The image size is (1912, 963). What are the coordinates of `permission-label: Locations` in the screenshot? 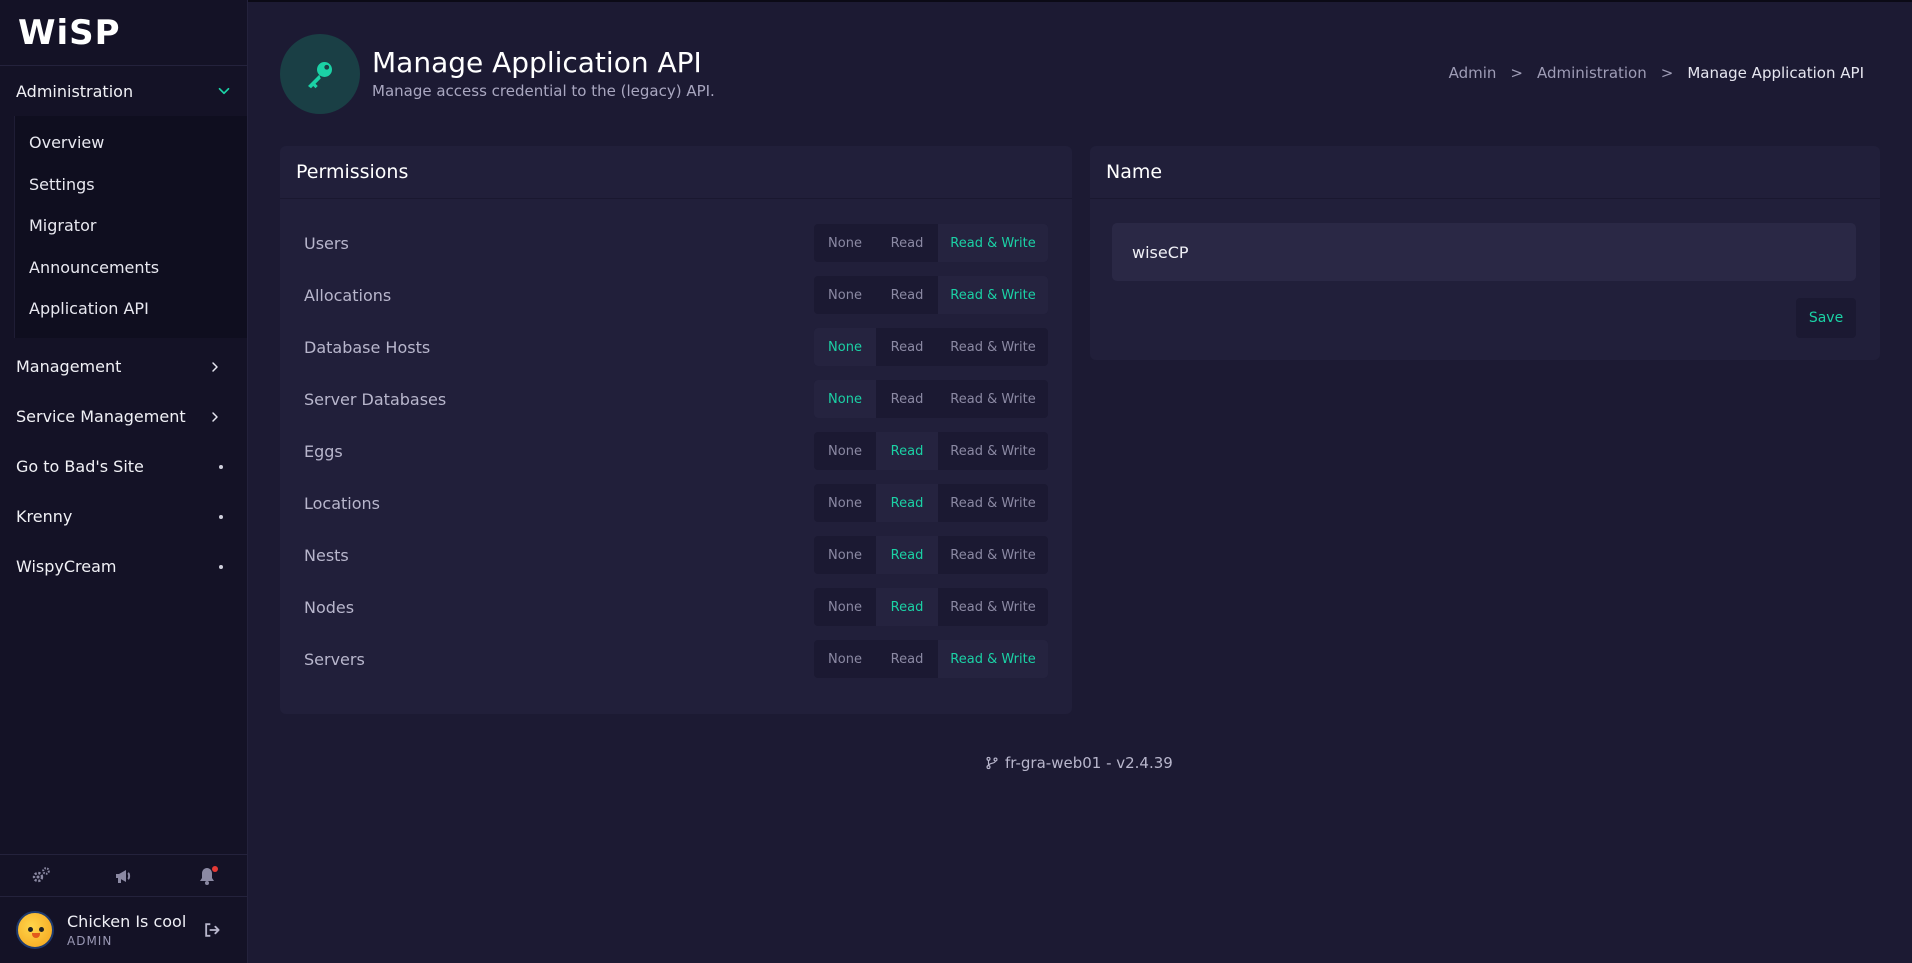 It's located at (342, 503).